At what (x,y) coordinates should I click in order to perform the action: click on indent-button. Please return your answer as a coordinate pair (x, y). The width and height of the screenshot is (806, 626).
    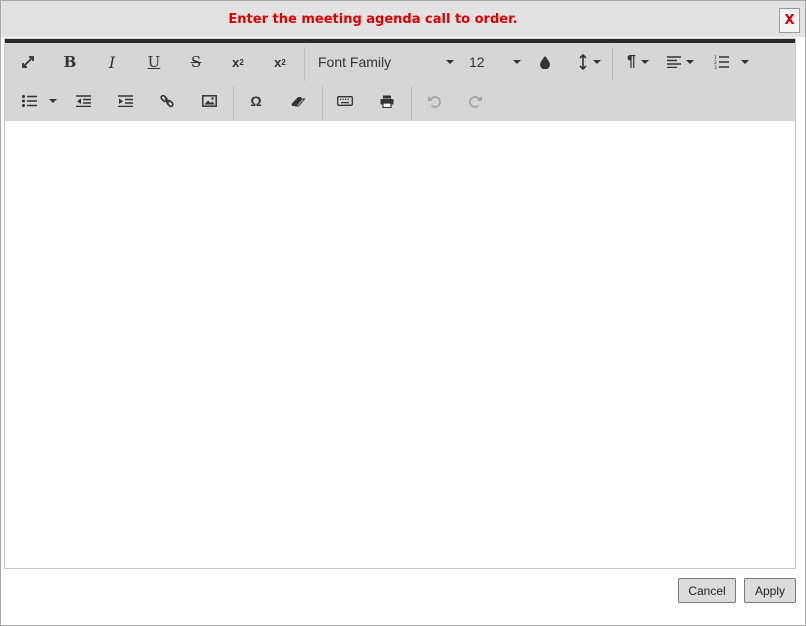
    Looking at the image, I should click on (125, 101).